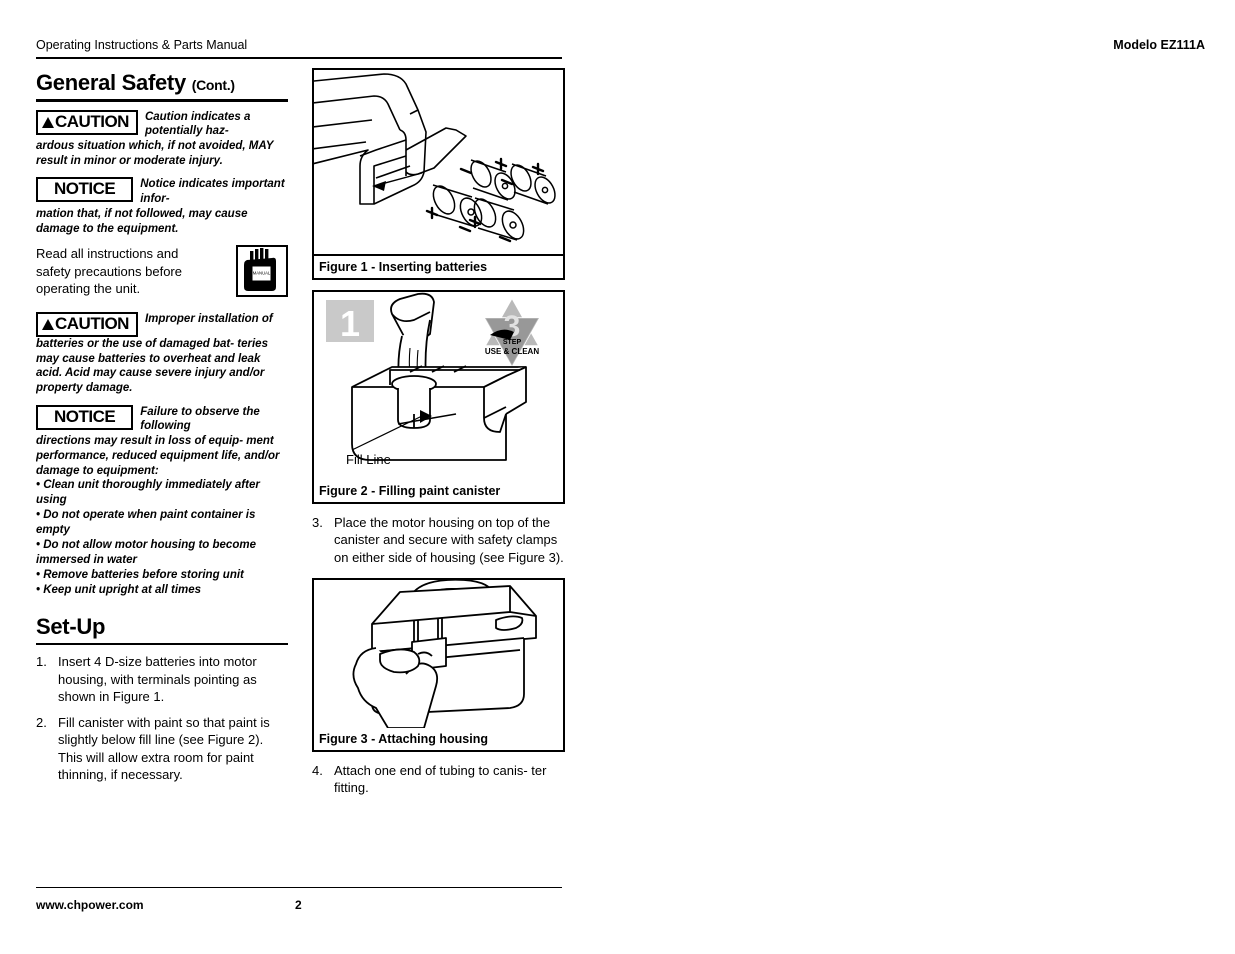 The image size is (1235, 954). What do you see at coordinates (317, 522) in the screenshot?
I see `step-number: 3.` at bounding box center [317, 522].